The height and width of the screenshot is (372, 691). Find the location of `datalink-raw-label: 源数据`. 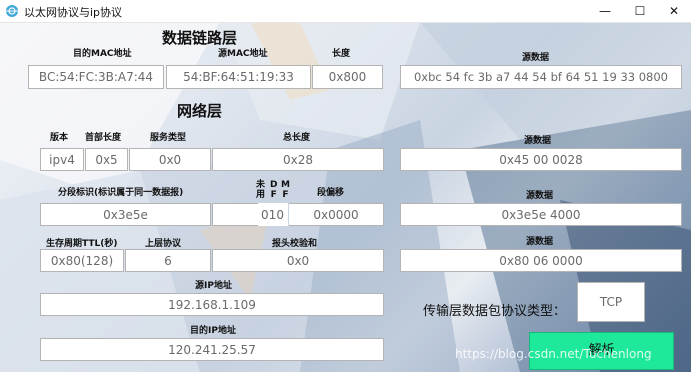

datalink-raw-label: 源数据 is located at coordinates (536, 58).